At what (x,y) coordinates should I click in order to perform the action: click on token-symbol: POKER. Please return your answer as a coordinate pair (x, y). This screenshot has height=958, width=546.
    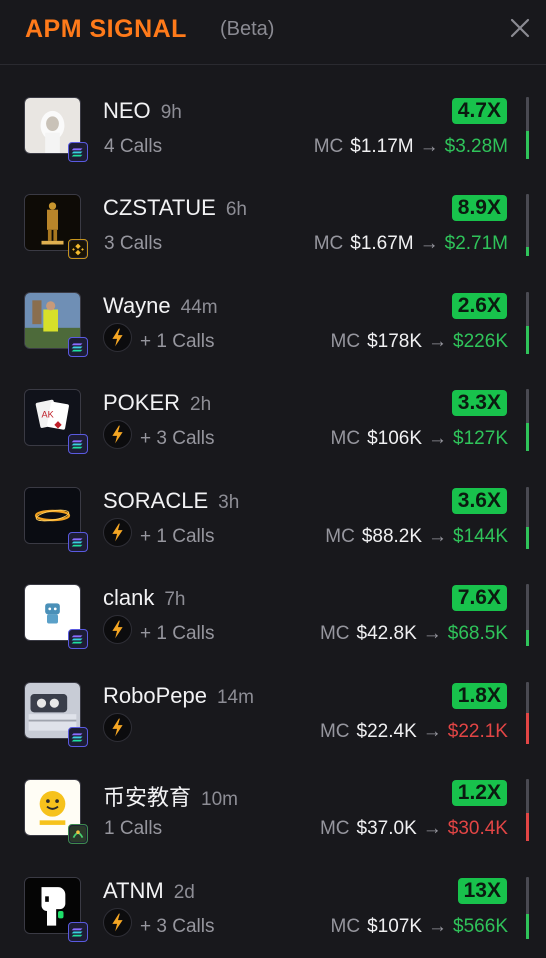
    Looking at the image, I should click on (142, 402).